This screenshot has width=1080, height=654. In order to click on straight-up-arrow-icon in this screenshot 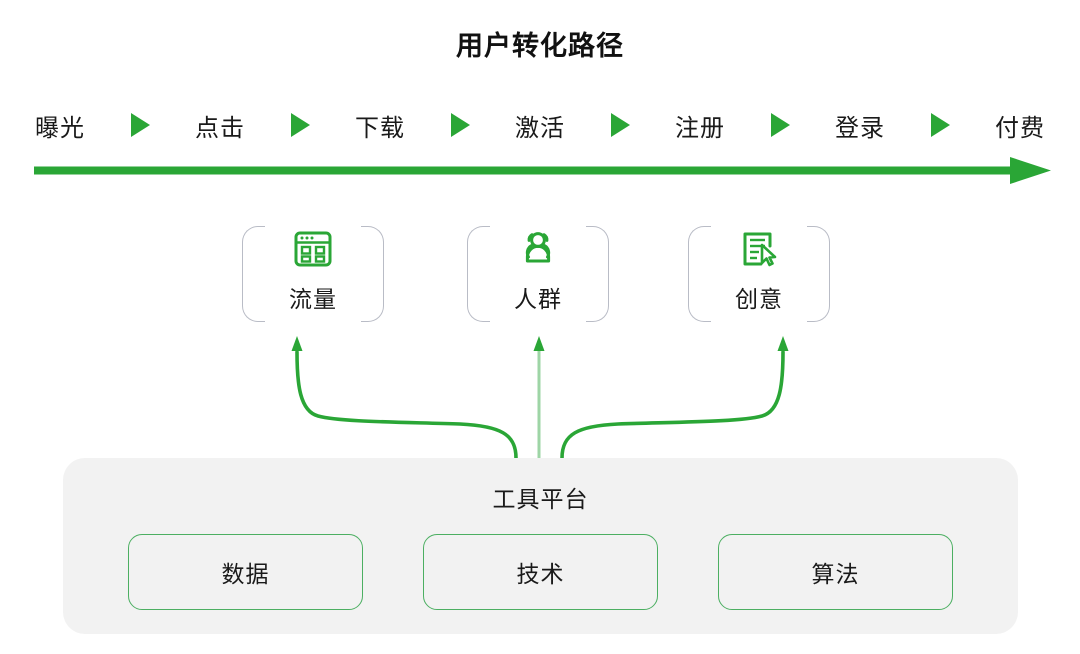, I will do `click(539, 397)`.